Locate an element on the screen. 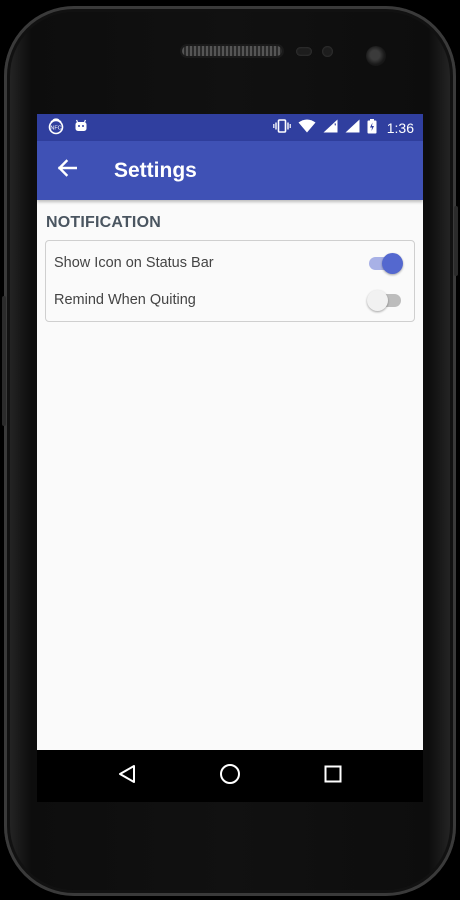 Image resolution: width=460 pixels, height=900 pixels. proximity-sensor is located at coordinates (304, 51).